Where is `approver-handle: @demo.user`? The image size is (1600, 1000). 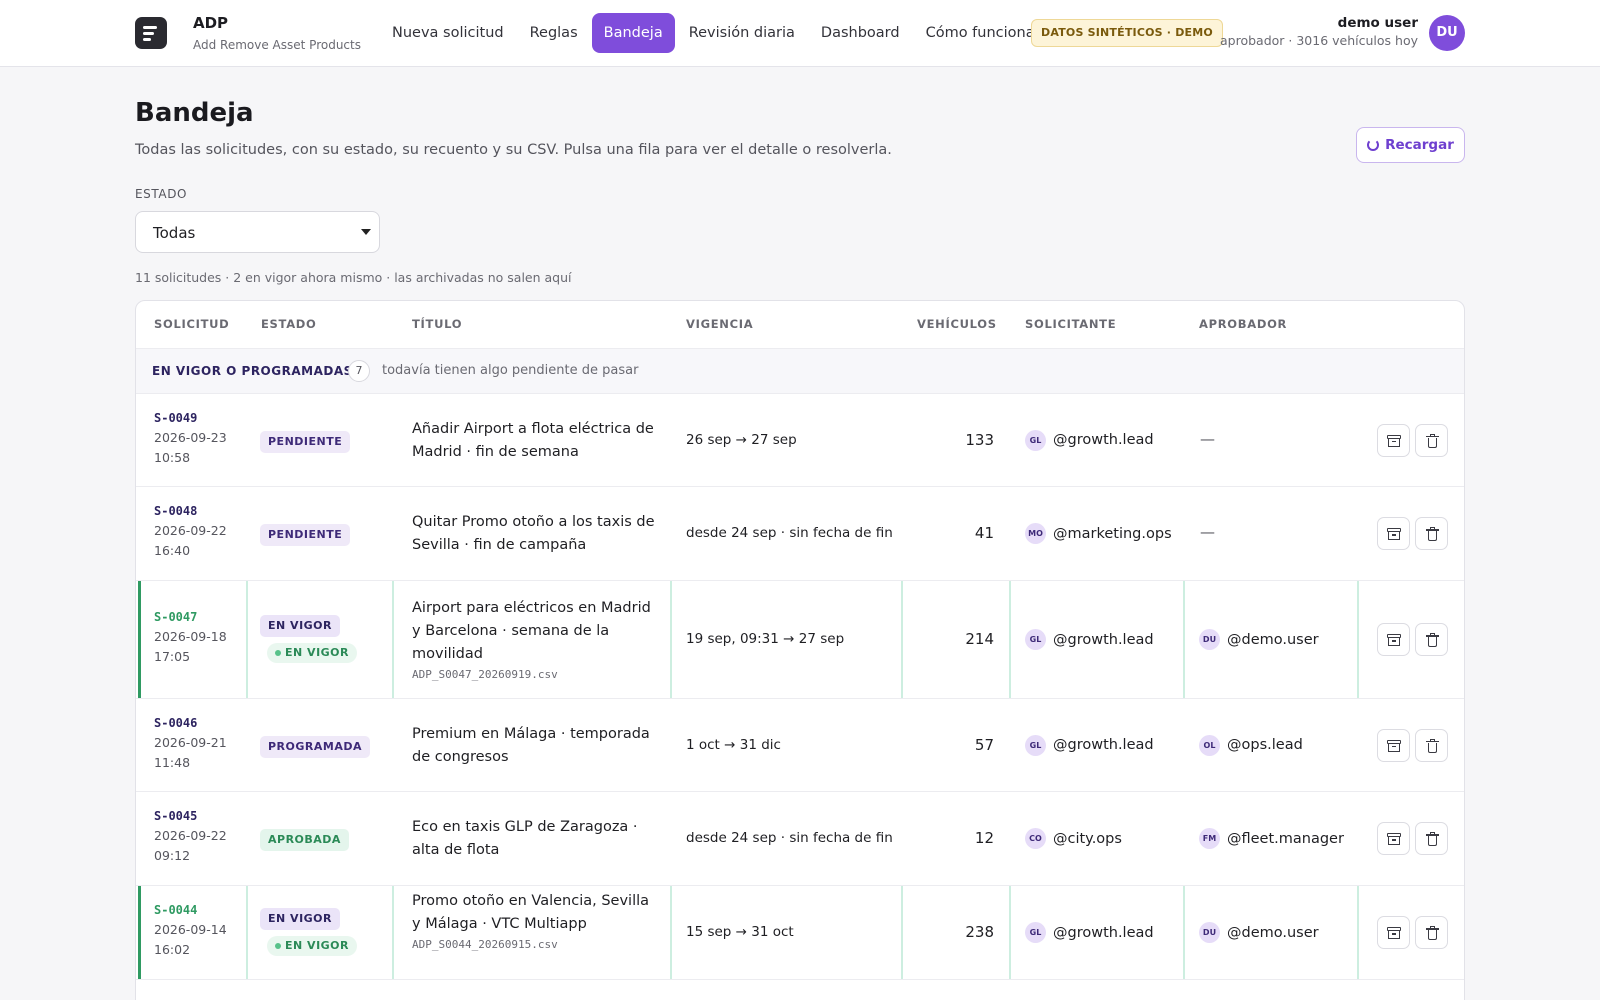
approver-handle: @demo.user is located at coordinates (1273, 932).